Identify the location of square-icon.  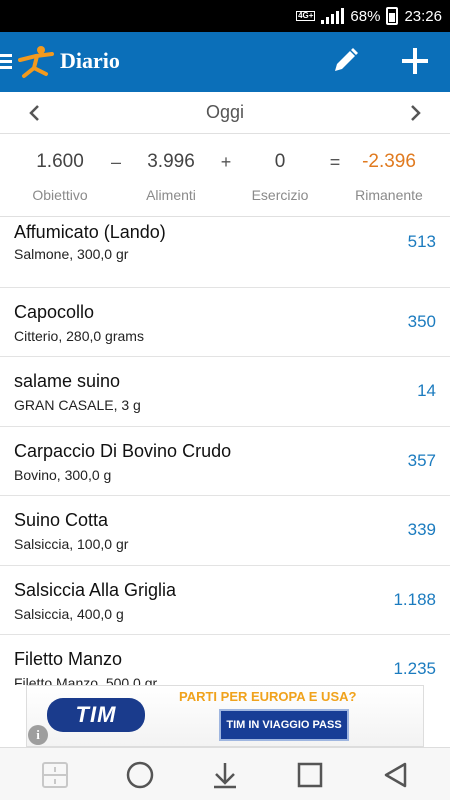
(310, 775).